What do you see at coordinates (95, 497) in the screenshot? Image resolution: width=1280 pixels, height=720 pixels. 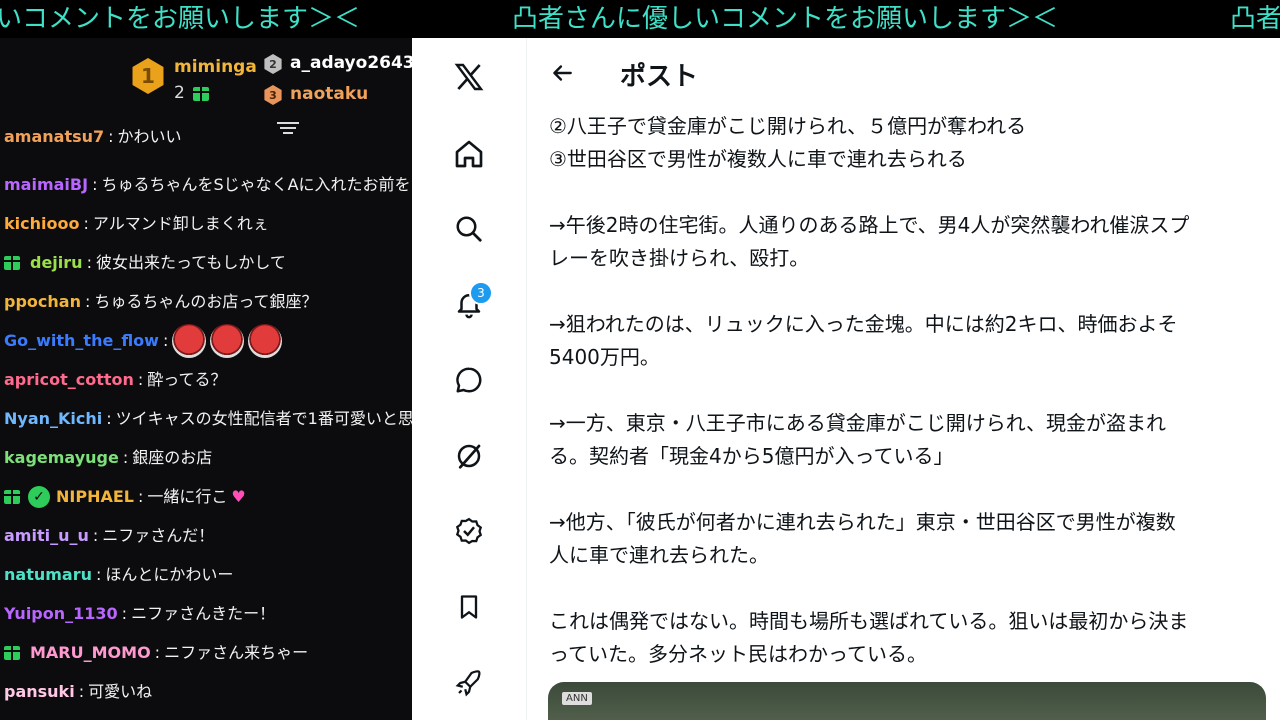 I see `chat-username: NIPHAEL` at bounding box center [95, 497].